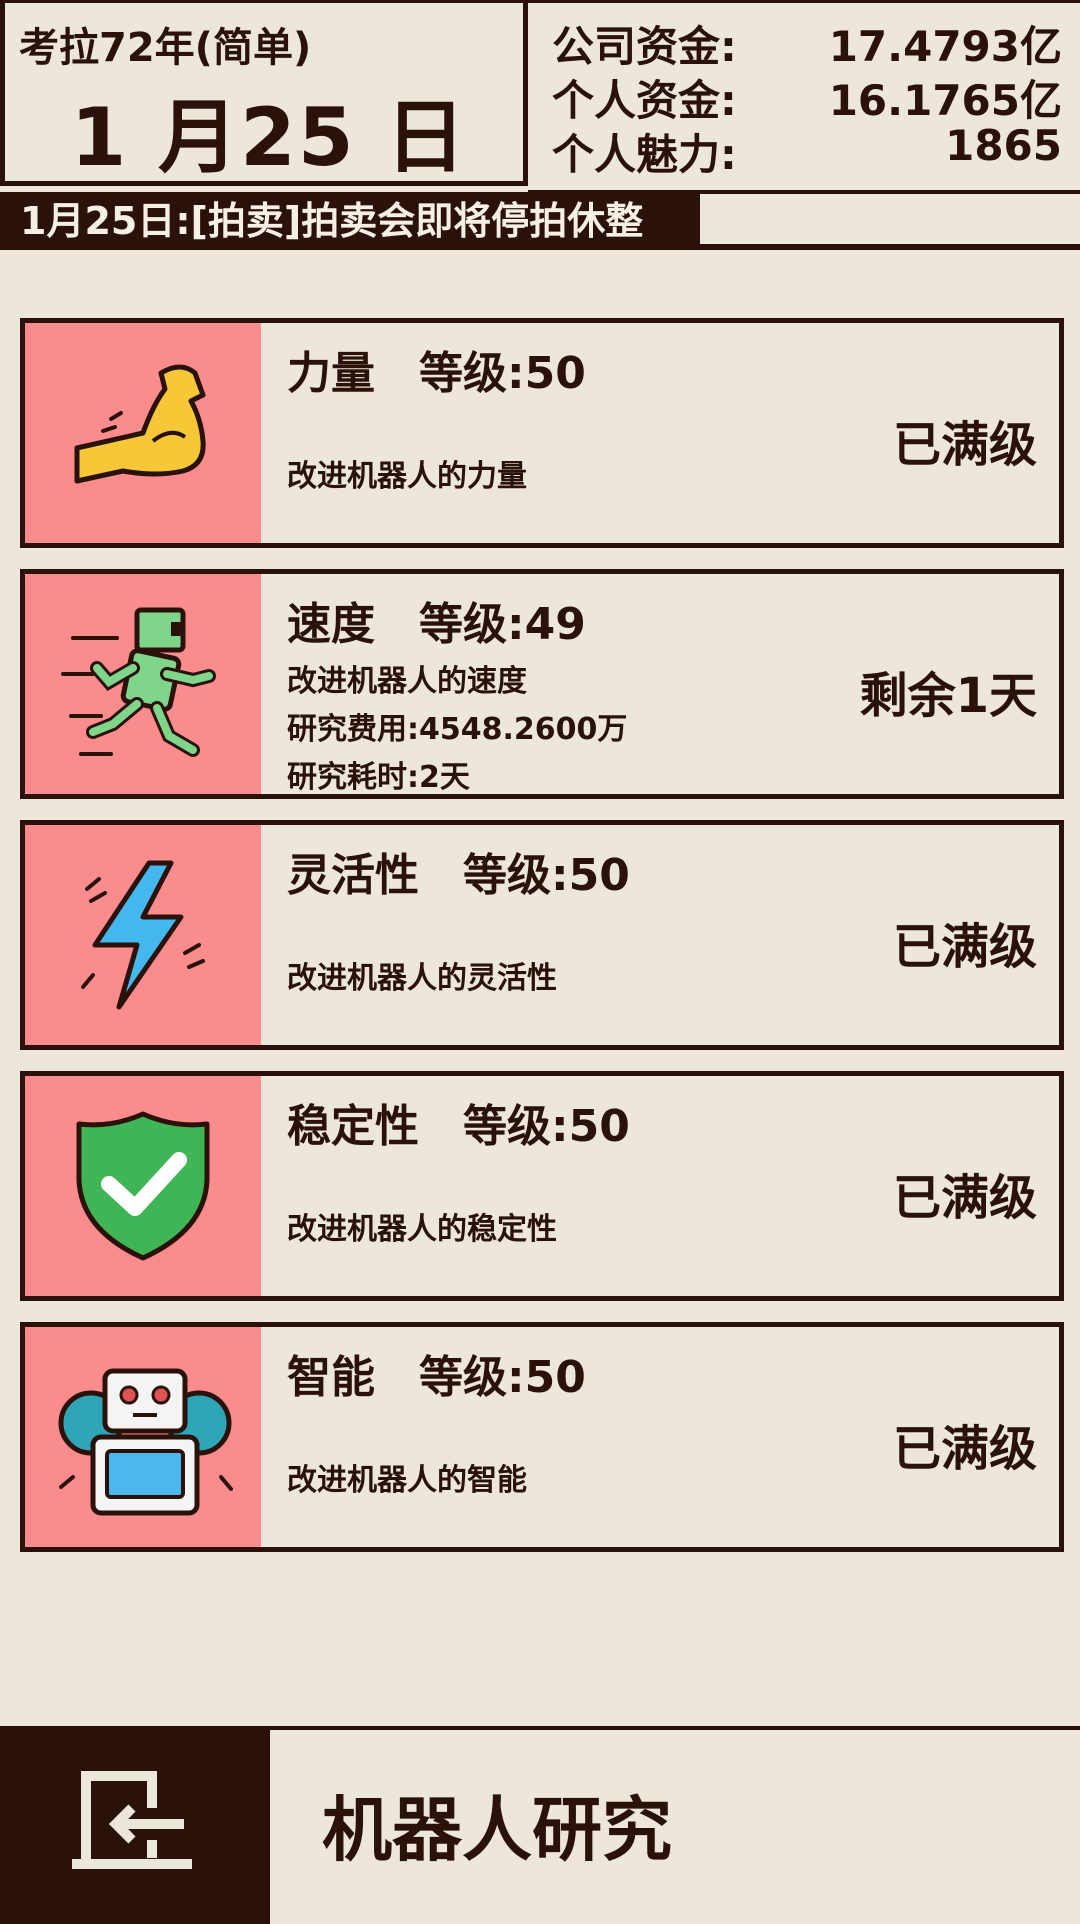 The height and width of the screenshot is (1924, 1080). What do you see at coordinates (948, 696) in the screenshot?
I see `card-status: 剩余1天` at bounding box center [948, 696].